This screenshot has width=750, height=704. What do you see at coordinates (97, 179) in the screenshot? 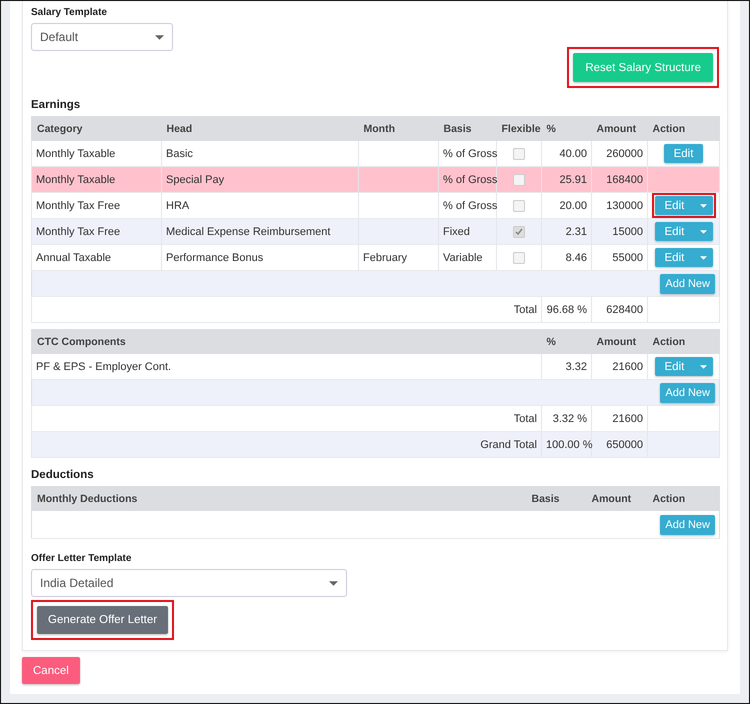
I see `table-cell: Monthly Taxable` at bounding box center [97, 179].